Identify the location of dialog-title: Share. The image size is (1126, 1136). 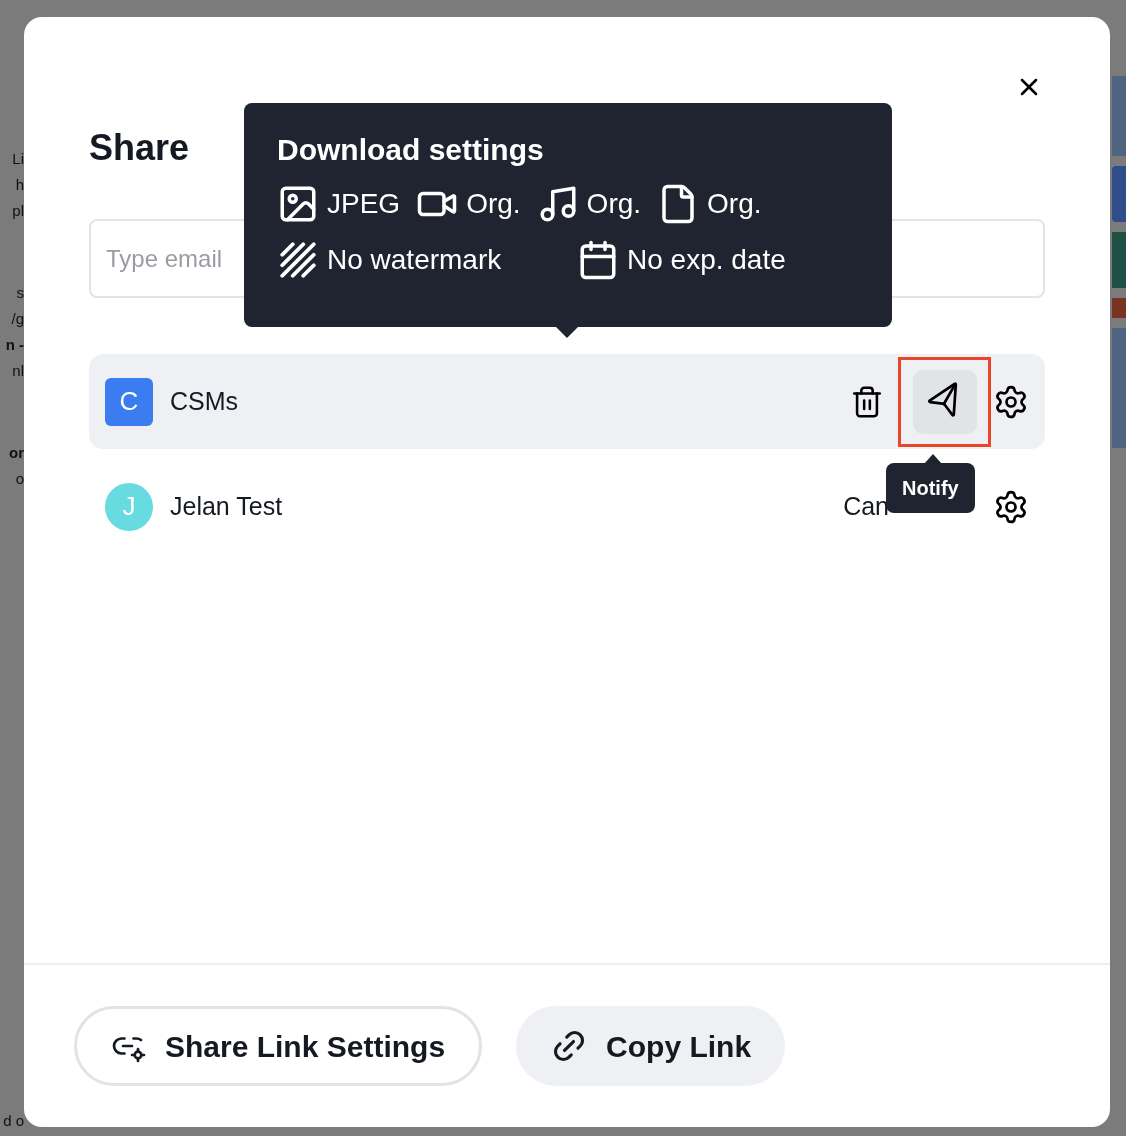
(139, 148).